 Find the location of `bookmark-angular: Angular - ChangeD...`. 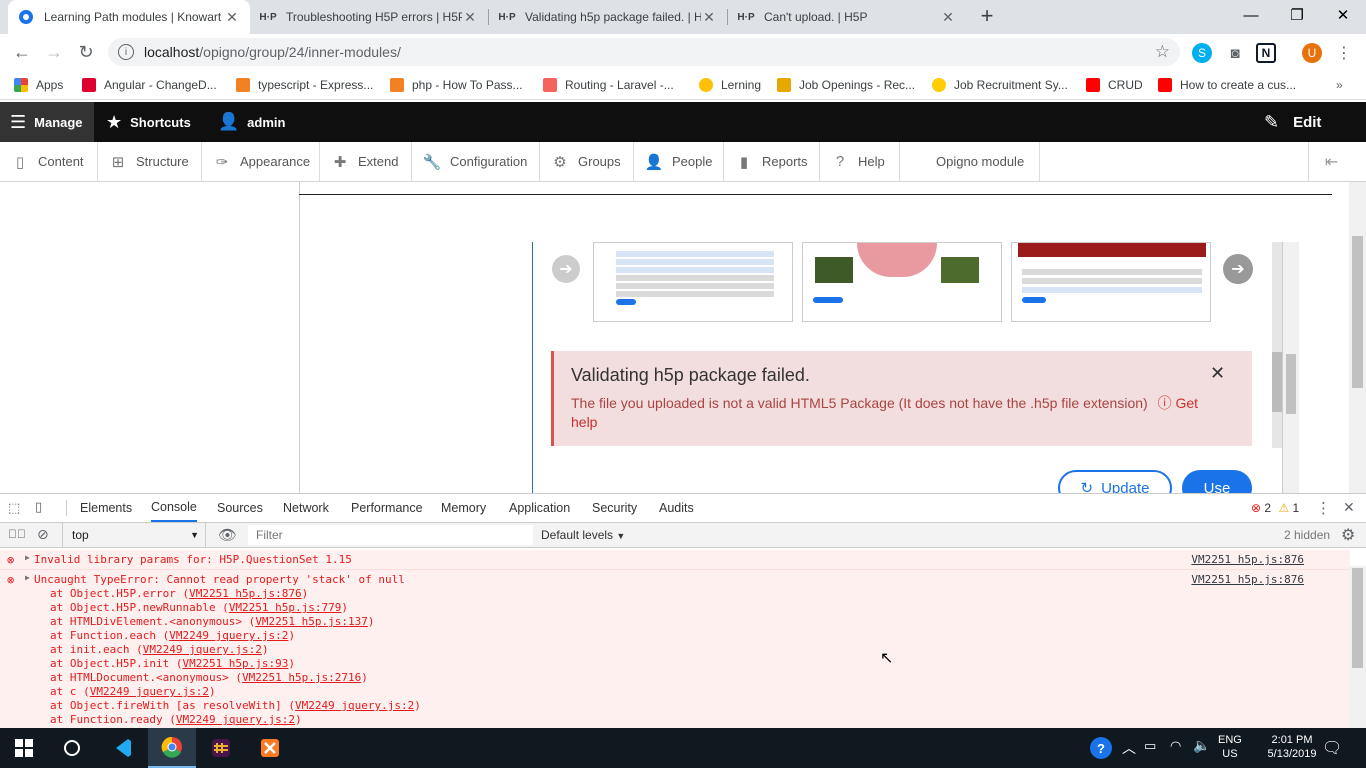

bookmark-angular: Angular - ChangeD... is located at coordinates (149, 85).